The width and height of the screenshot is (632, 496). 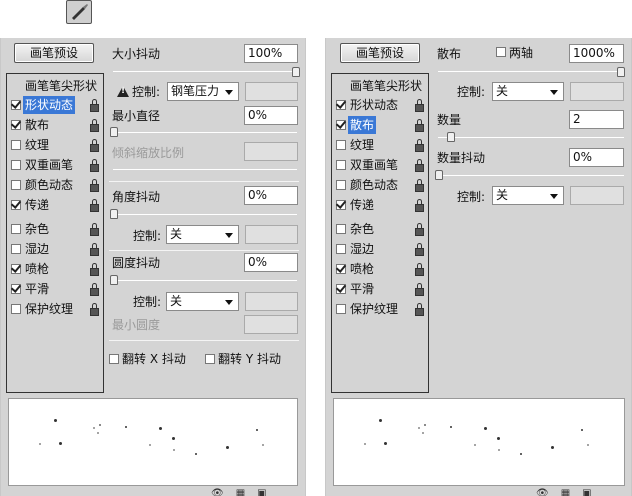 What do you see at coordinates (531, 175) in the screenshot?
I see `count-jitter-slider` at bounding box center [531, 175].